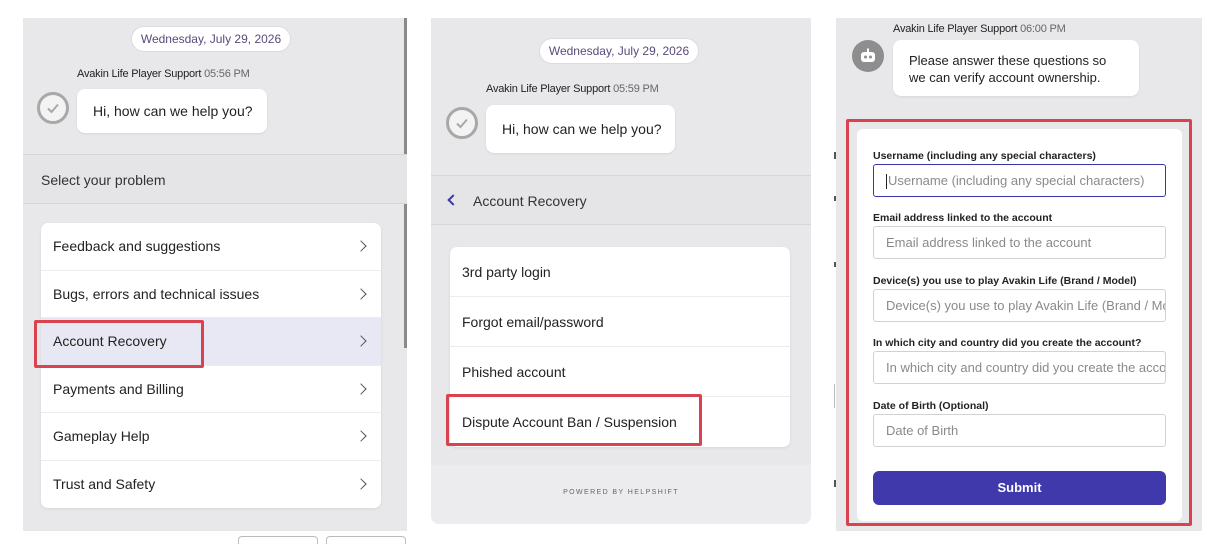  I want to click on menu-item-bugs: Bugs, errors and technical issues, so click(211, 294).